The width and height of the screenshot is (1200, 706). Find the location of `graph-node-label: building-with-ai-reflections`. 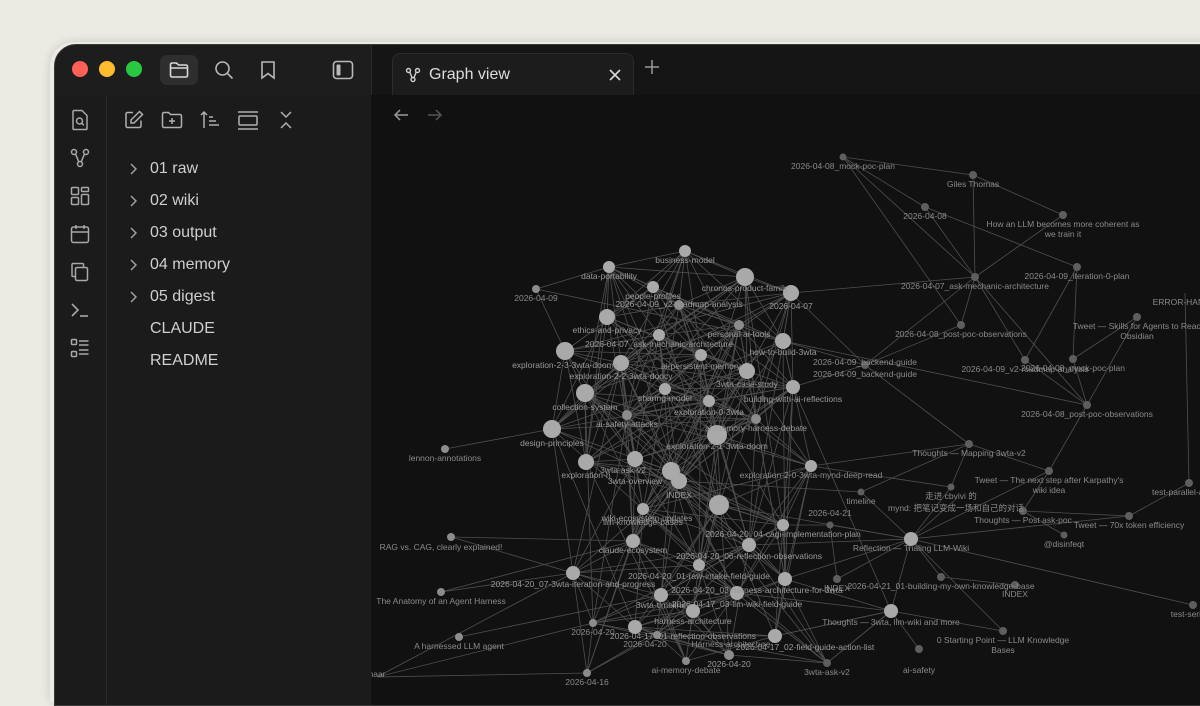

graph-node-label: building-with-ai-reflections is located at coordinates (793, 399).